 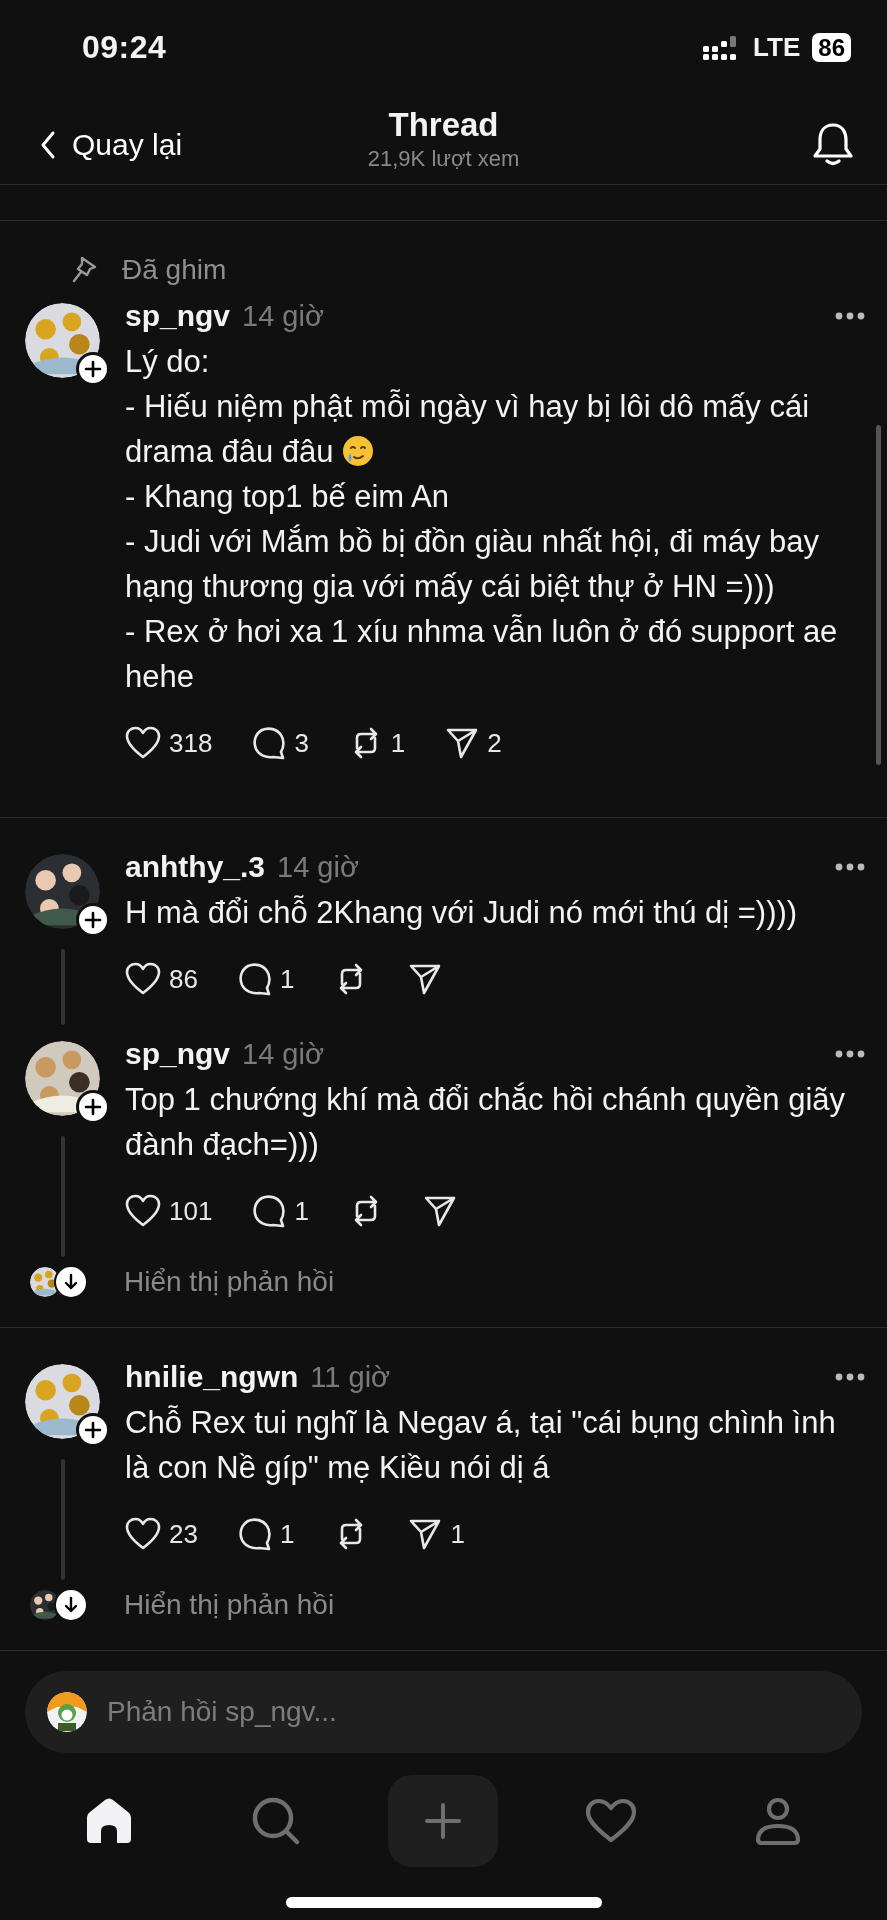 What do you see at coordinates (443, 1821) in the screenshot?
I see `compose-button` at bounding box center [443, 1821].